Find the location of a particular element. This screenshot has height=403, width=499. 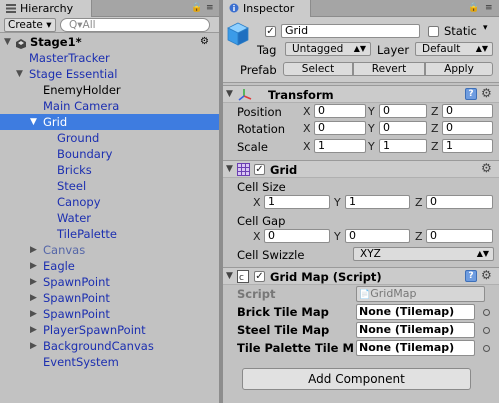

position-x-input: 0 is located at coordinates (340, 111).